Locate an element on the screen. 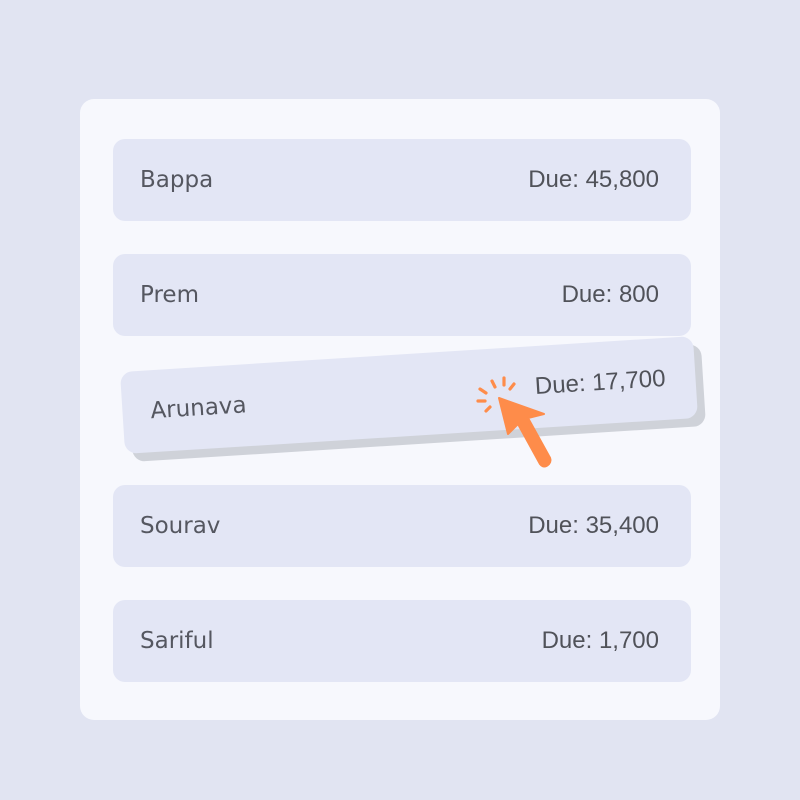  item-name: Sariful is located at coordinates (177, 641).